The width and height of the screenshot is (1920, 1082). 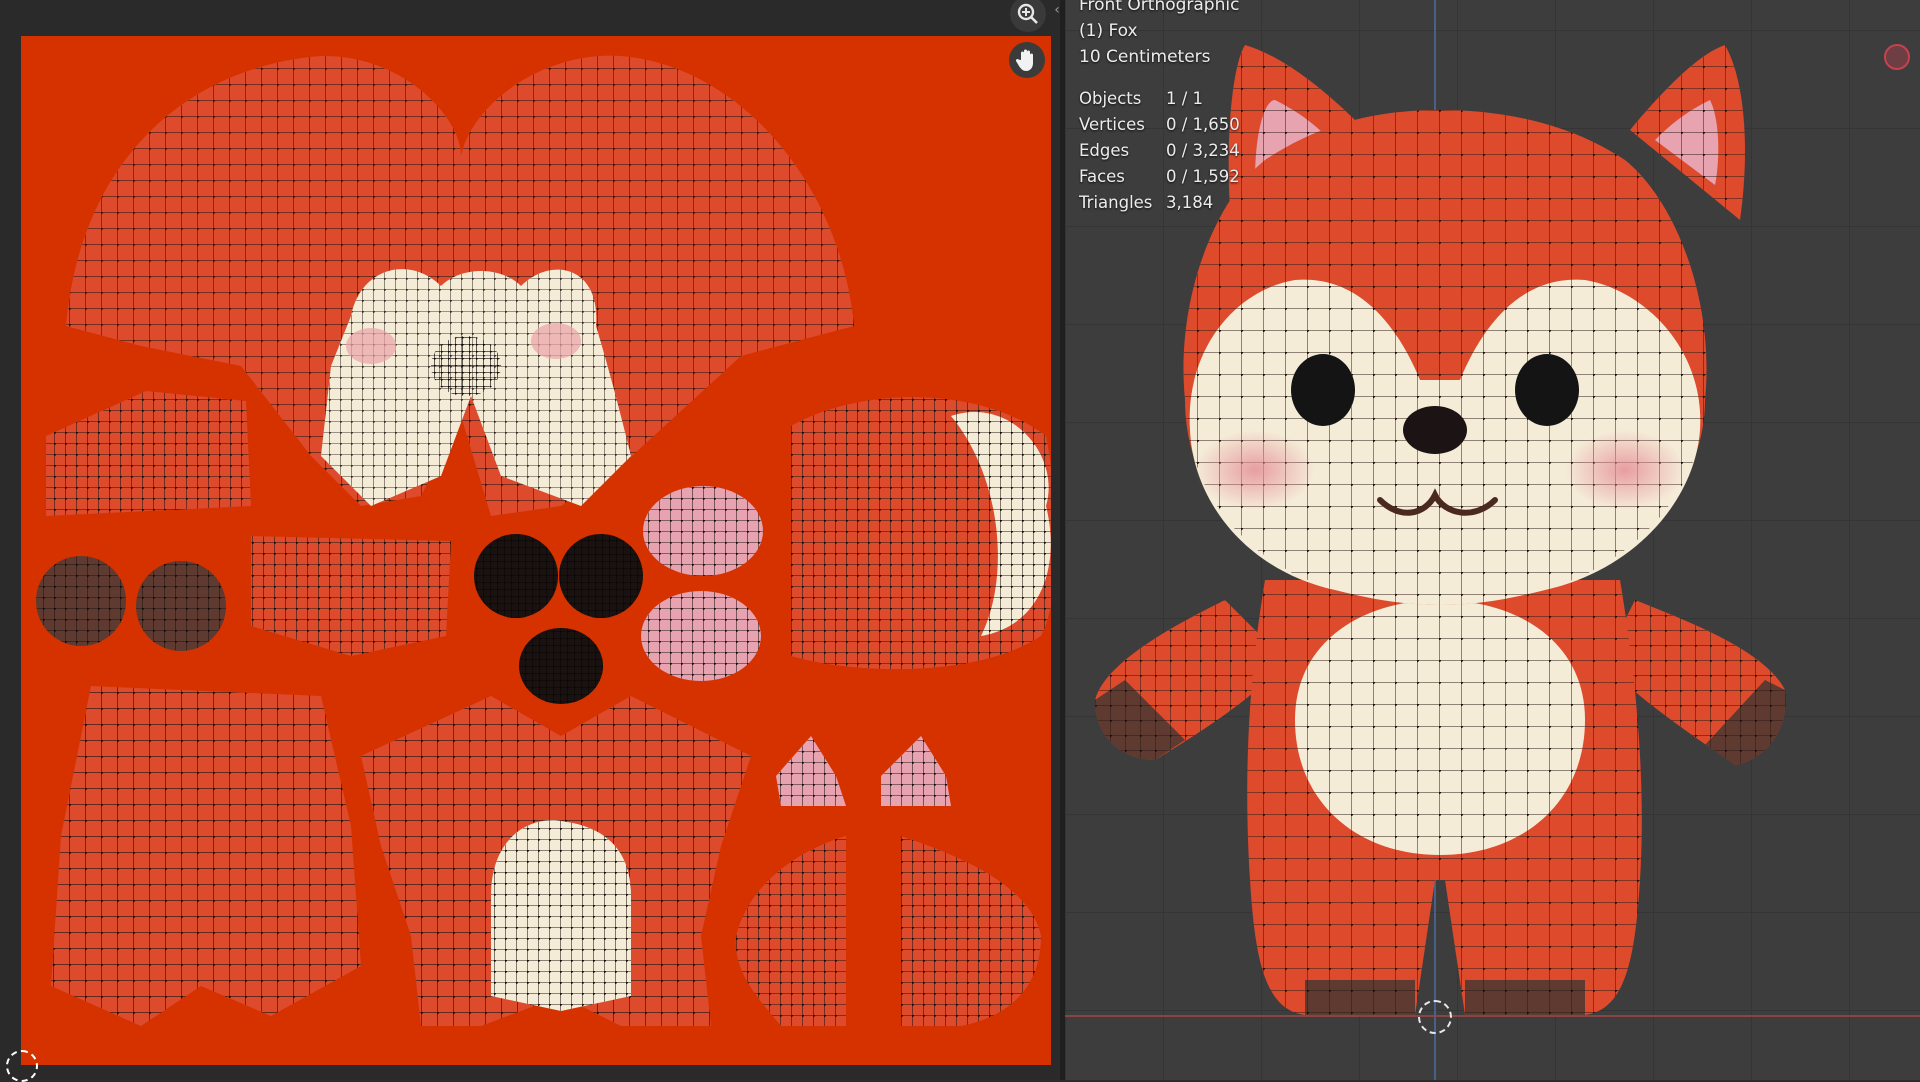 I want to click on object-label: (1) Fox, so click(x=1108, y=31).